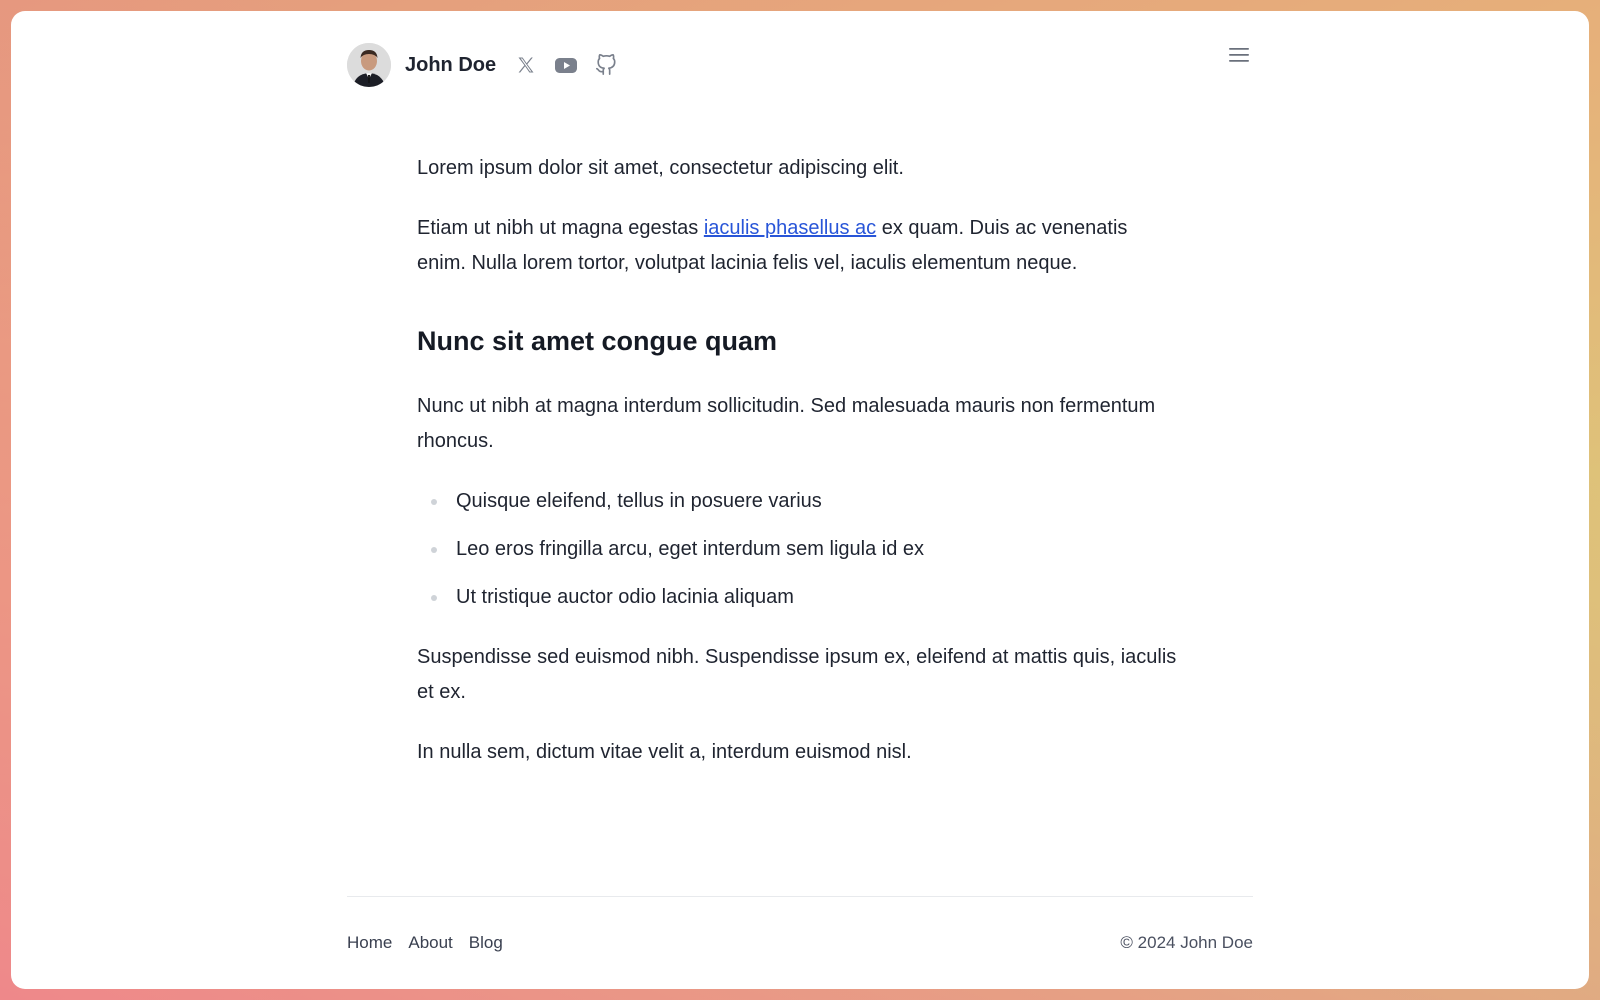 This screenshot has width=1600, height=1000. Describe the element at coordinates (800, 943) in the screenshot. I see `site-footer: Home About Blog © 2024 John Doe` at that location.